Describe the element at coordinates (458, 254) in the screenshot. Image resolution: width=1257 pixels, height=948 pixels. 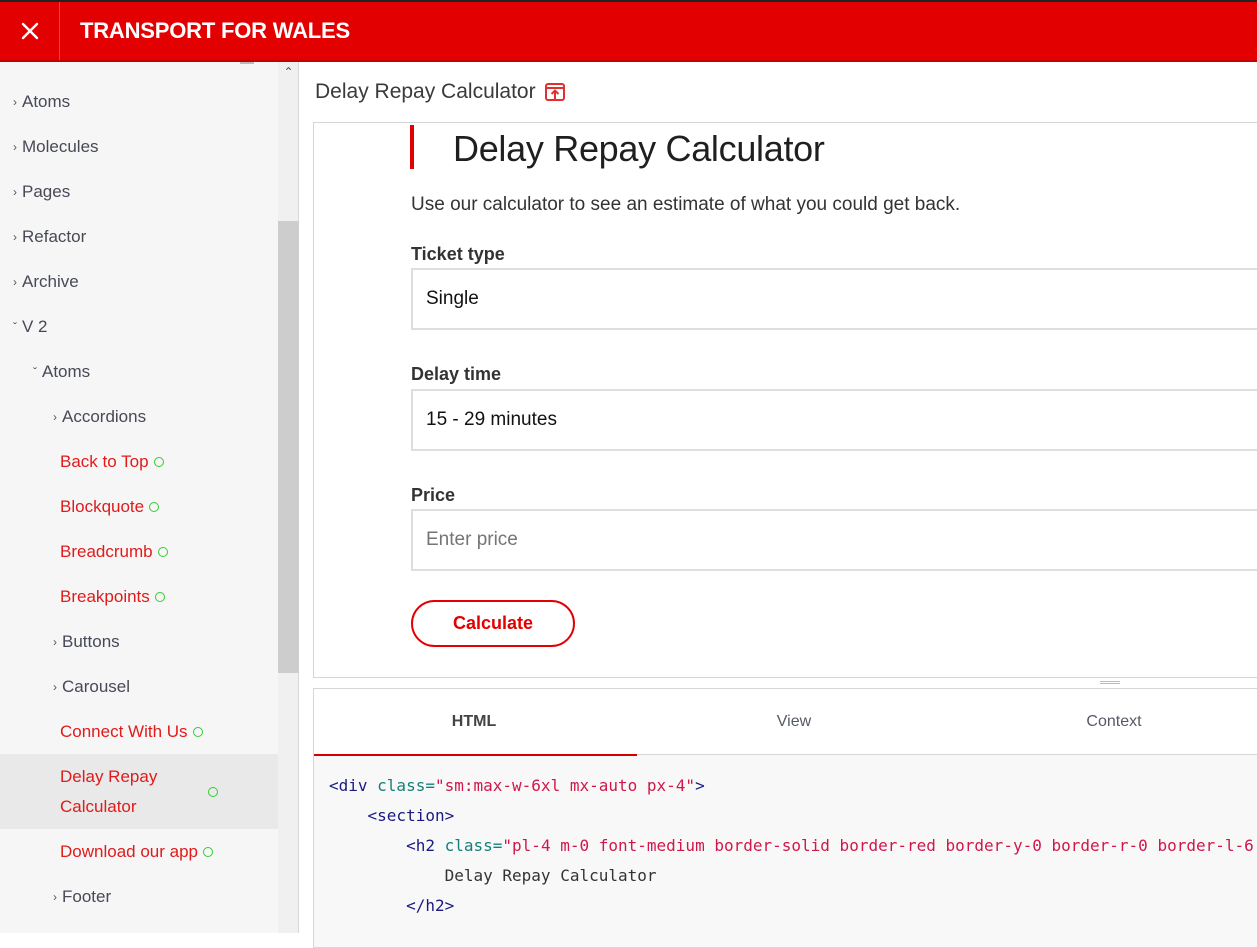
I see `ticket-type-label: Ticket type` at that location.